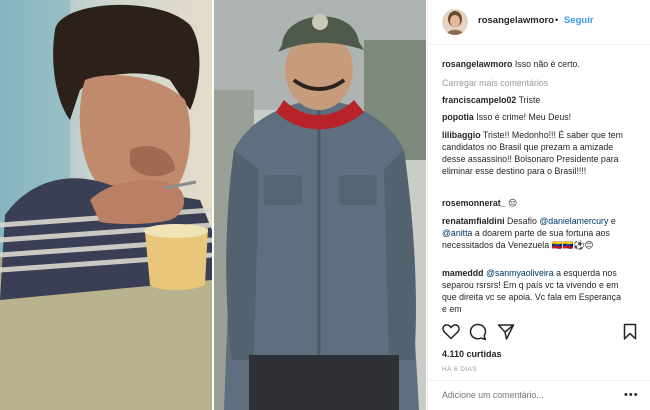  I want to click on comment: franciscampelo02 Triste, so click(534, 100).